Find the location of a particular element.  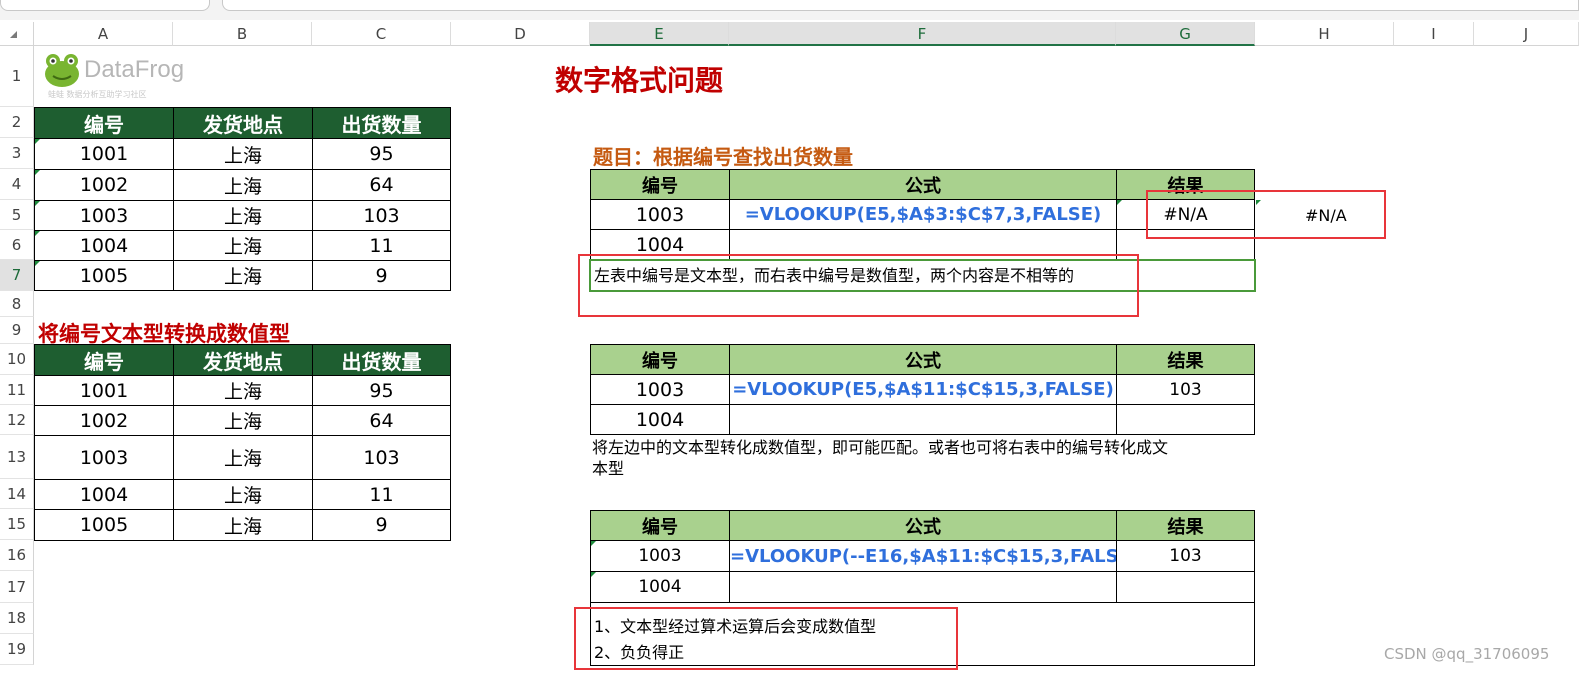

column-header-a: A is located at coordinates (103, 34).